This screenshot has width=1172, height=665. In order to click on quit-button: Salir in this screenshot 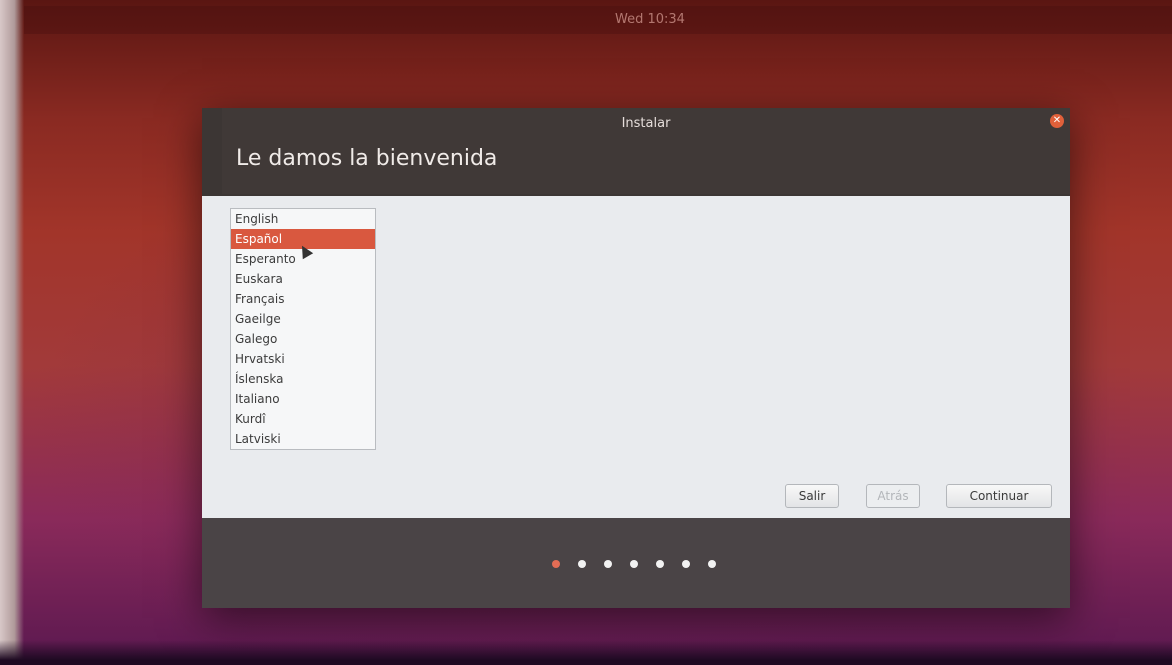, I will do `click(812, 496)`.